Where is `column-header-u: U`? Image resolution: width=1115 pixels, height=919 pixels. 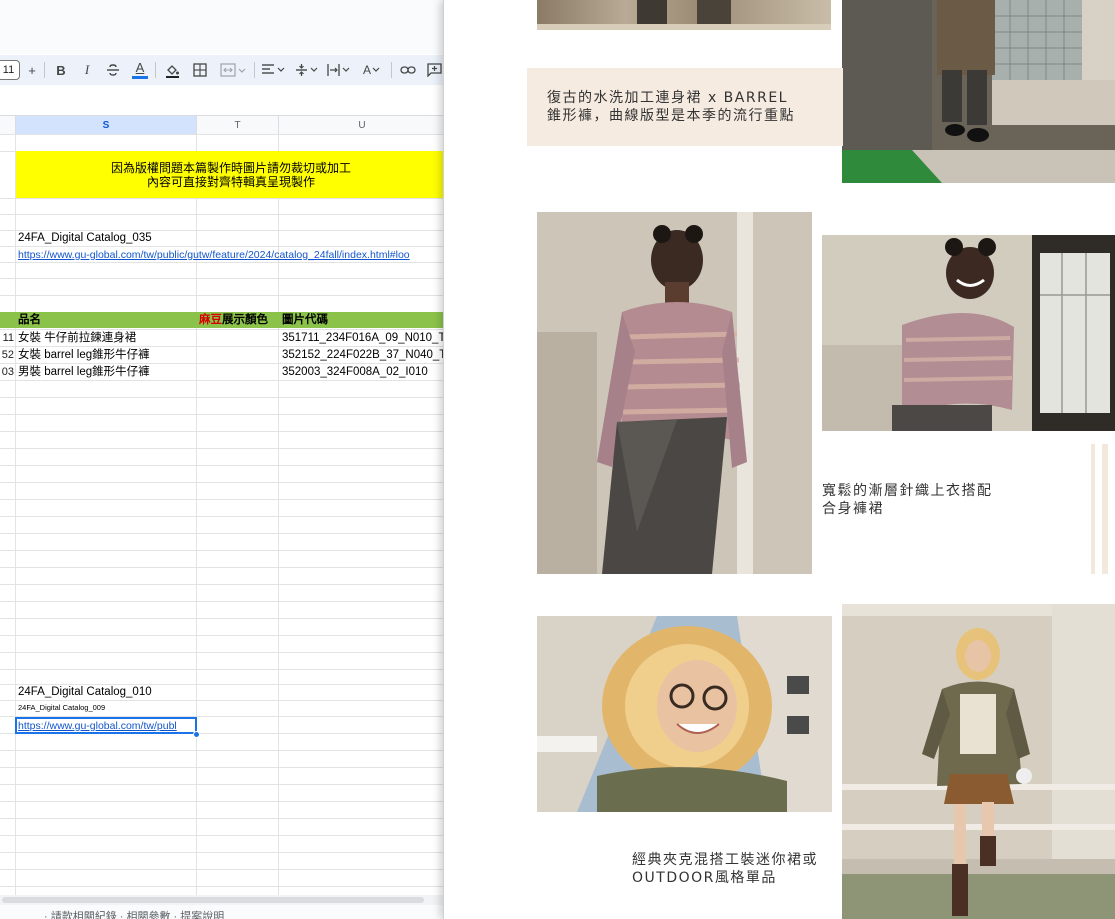
column-header-u: U is located at coordinates (362, 125).